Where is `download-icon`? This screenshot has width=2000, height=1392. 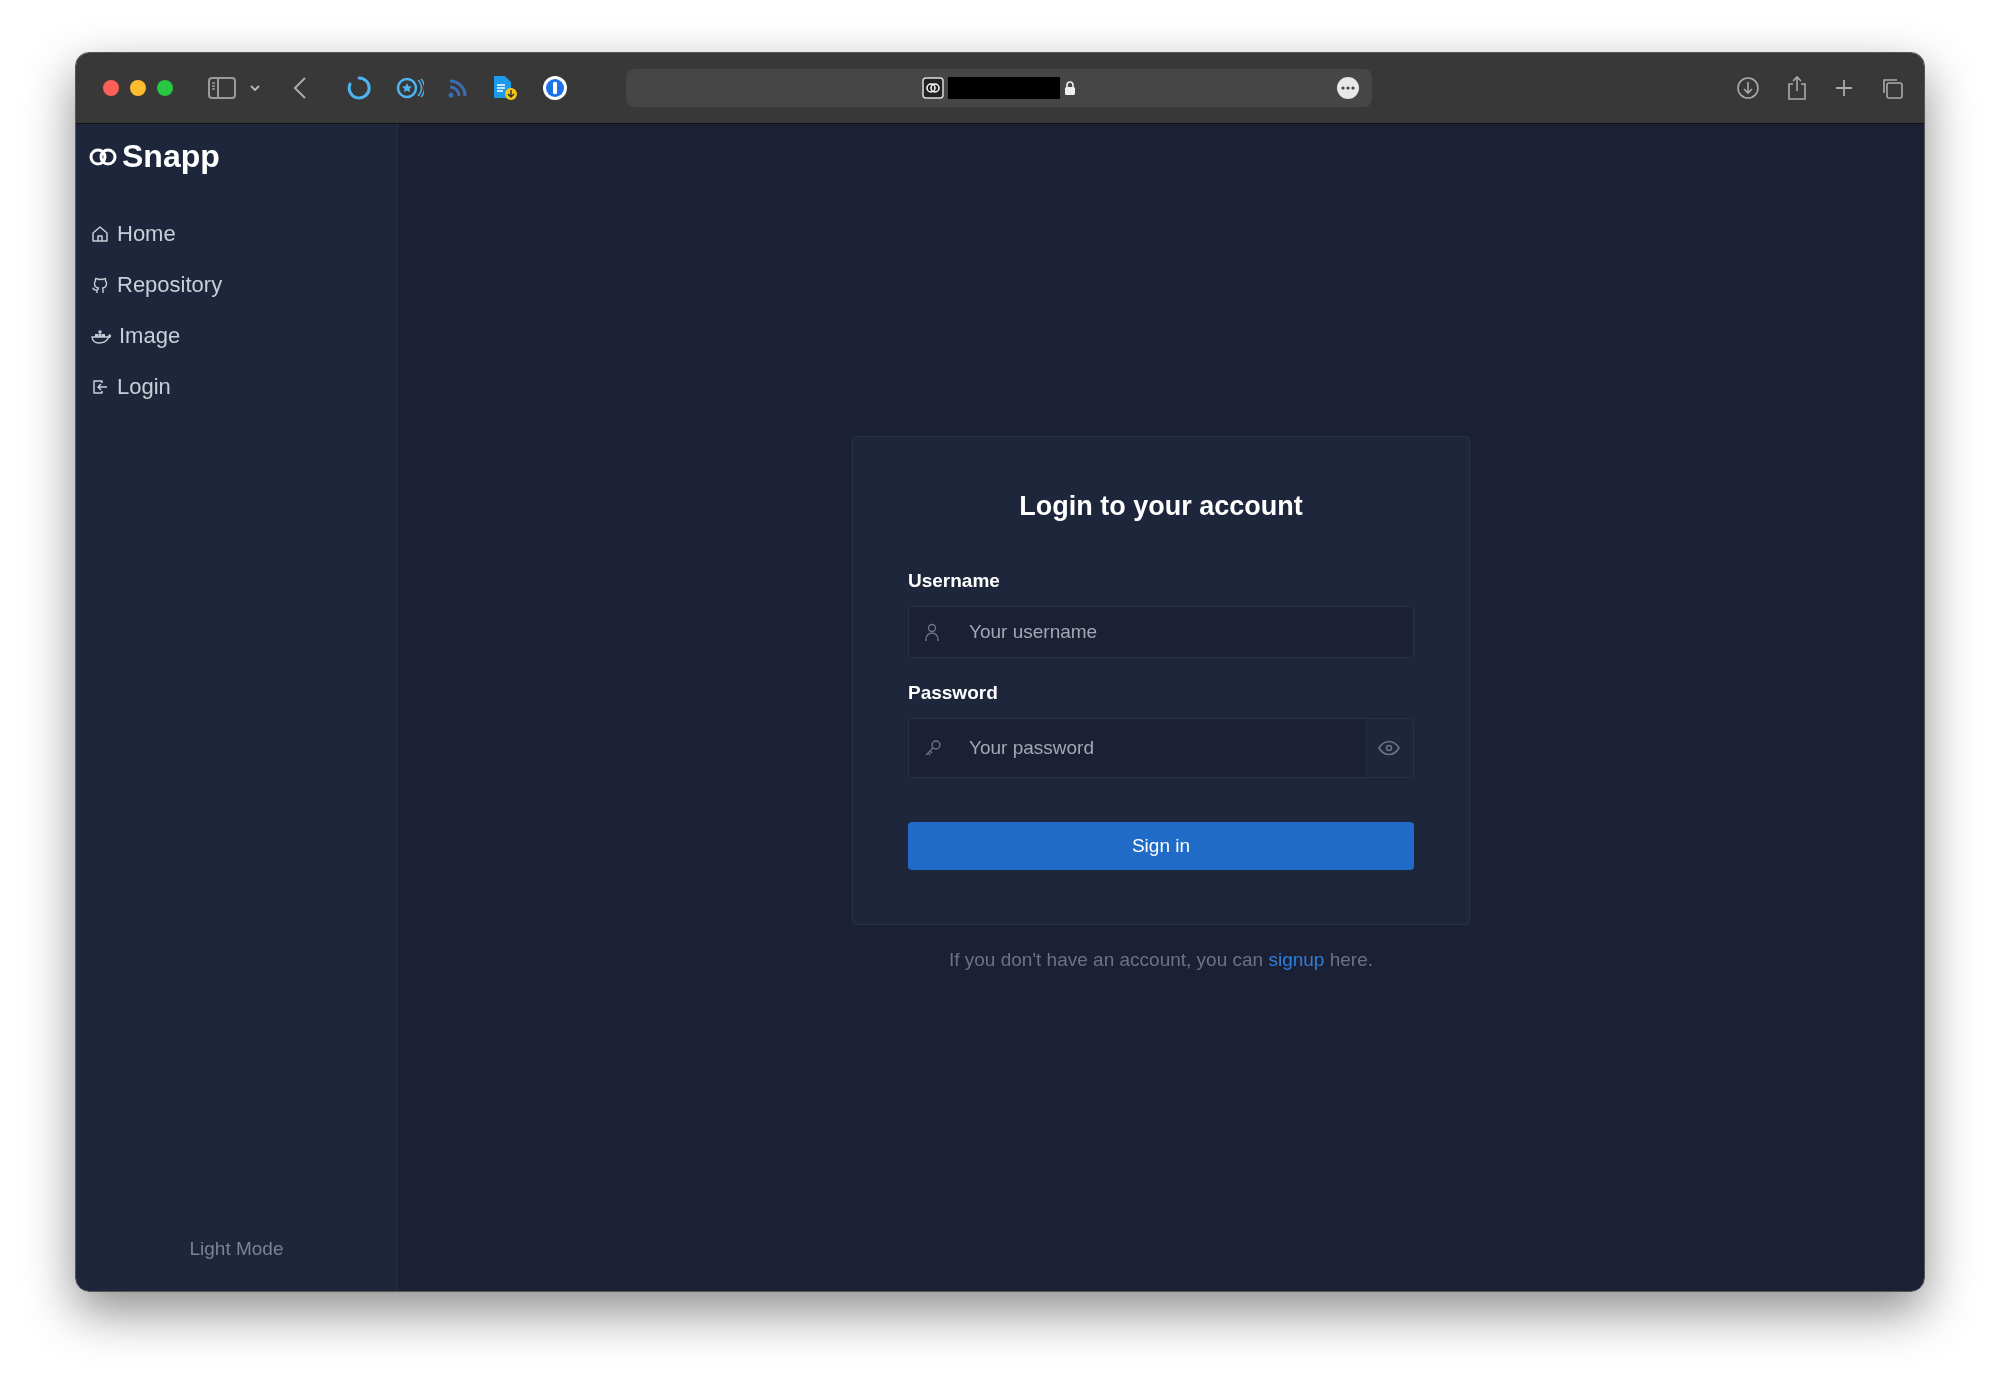
download-icon is located at coordinates (1748, 88).